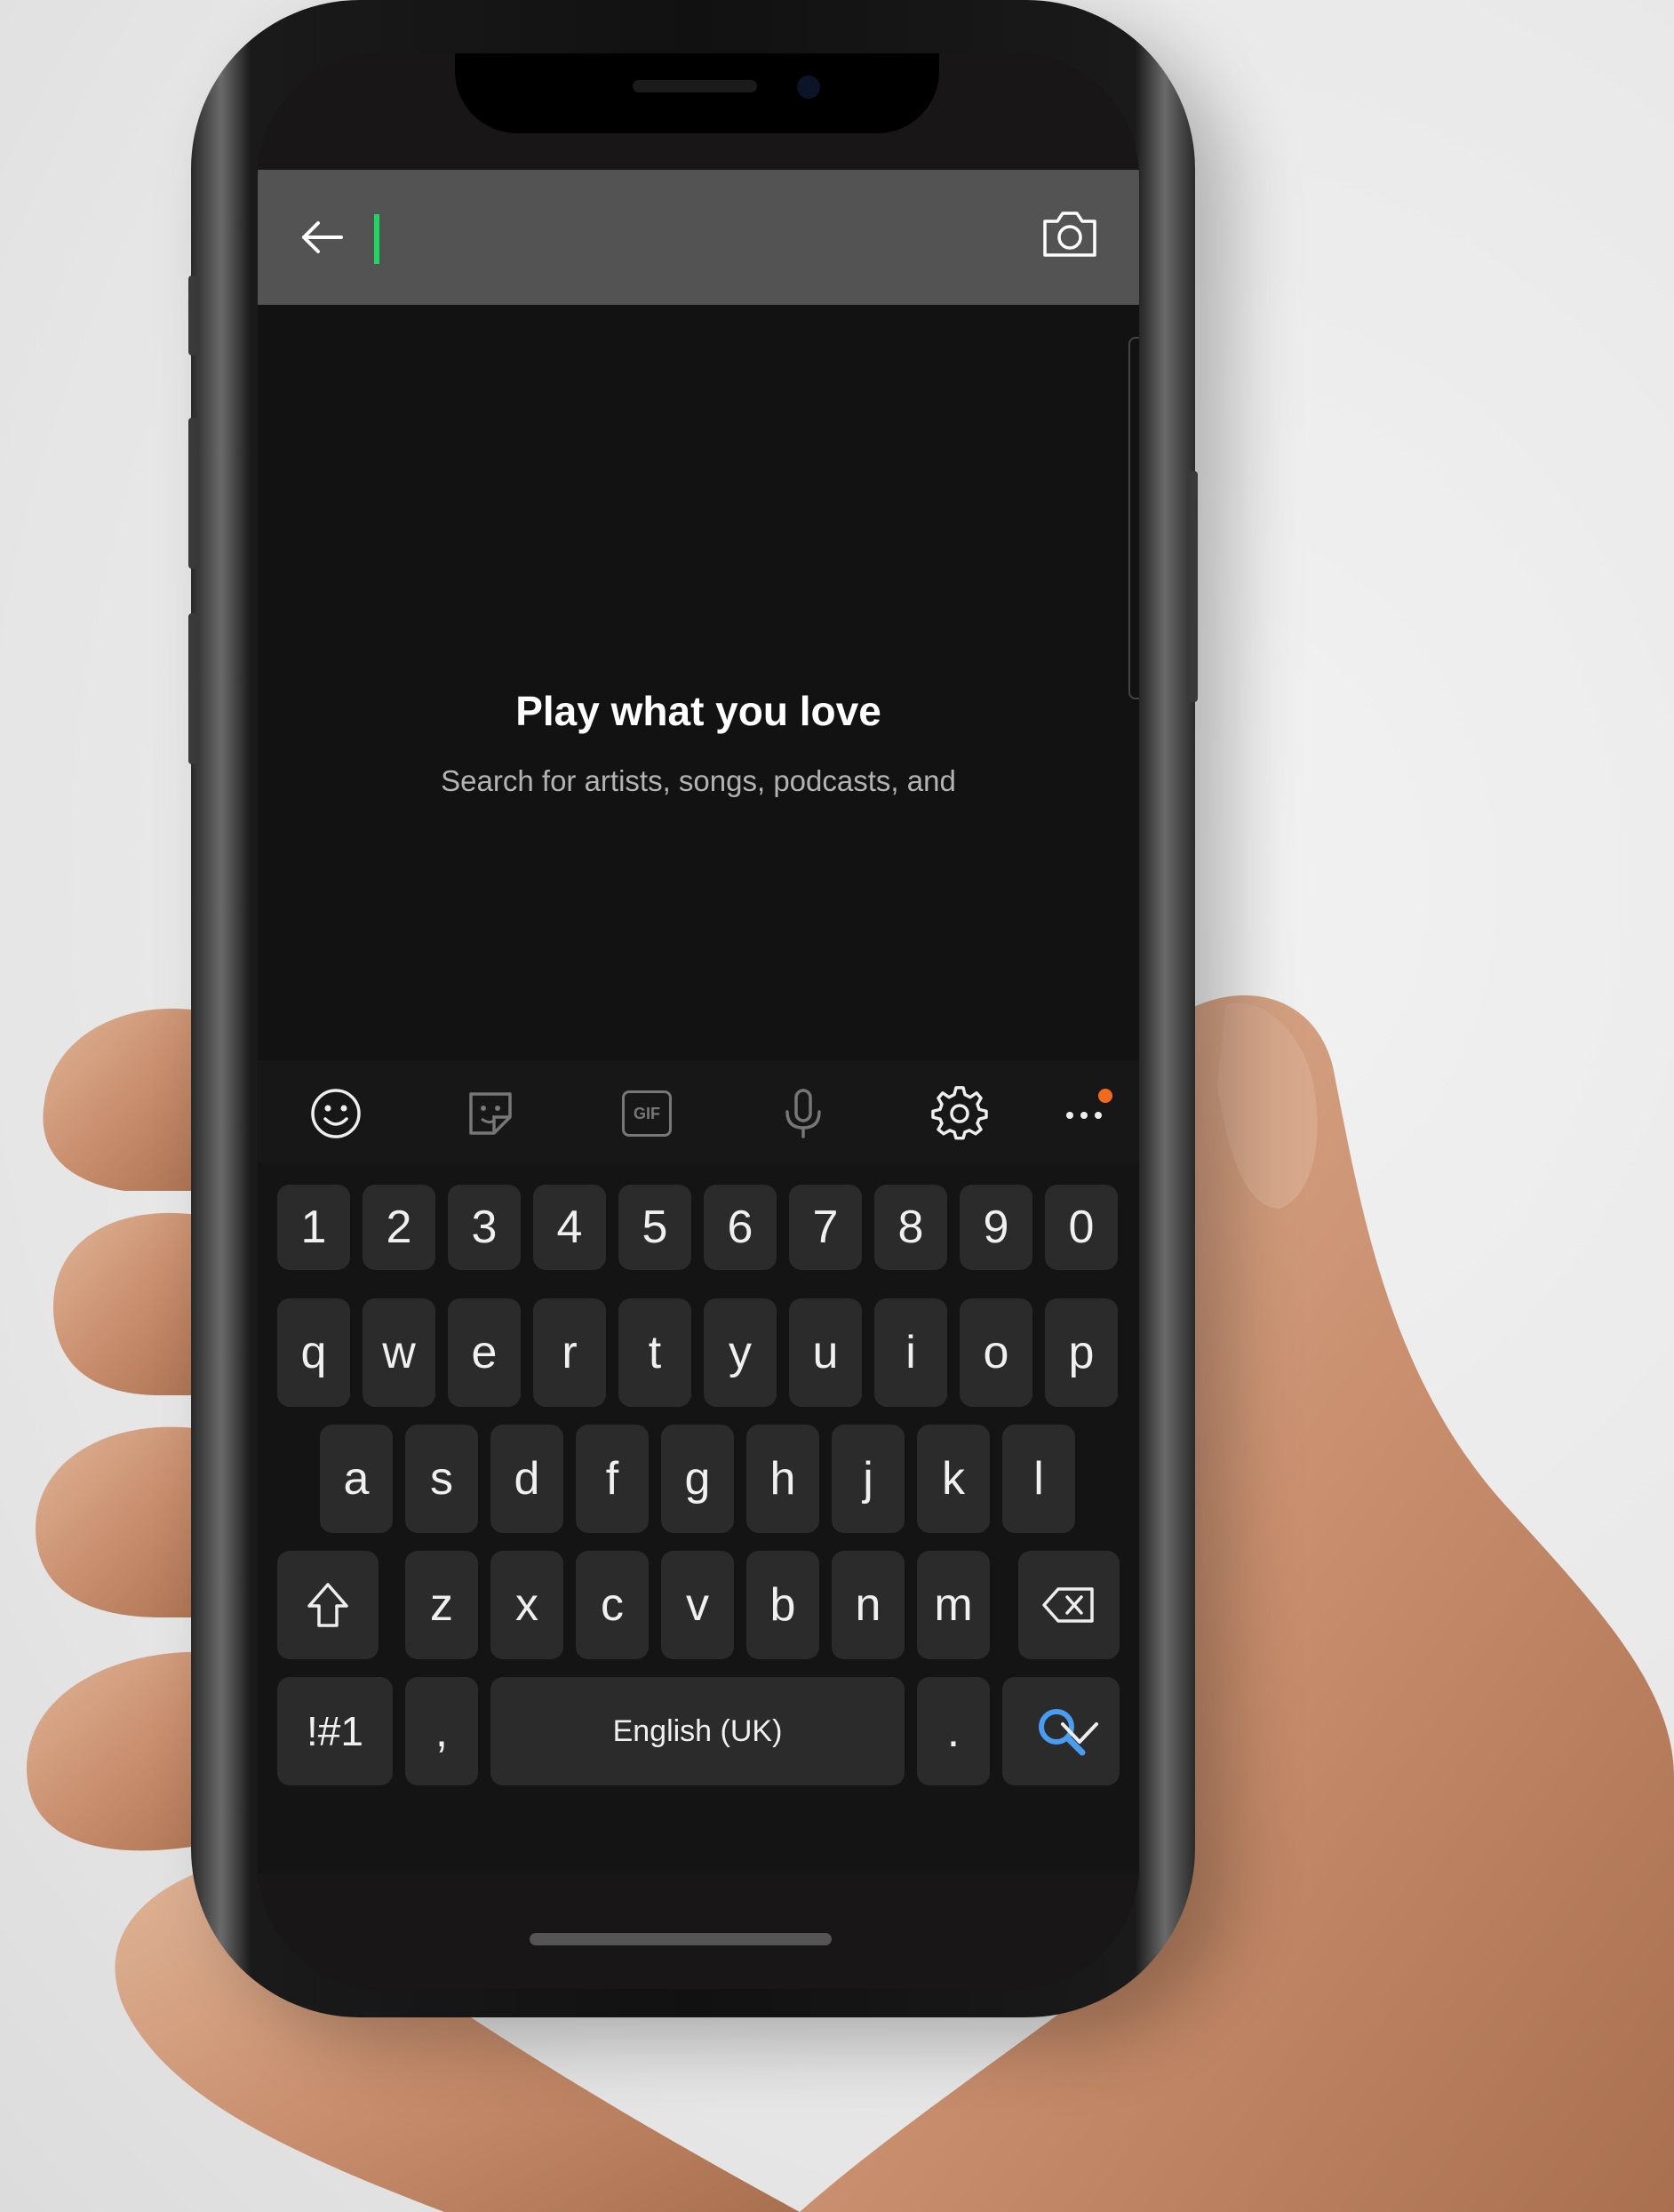 This screenshot has height=2212, width=1674. I want to click on settings-gear-icon, so click(960, 1113).